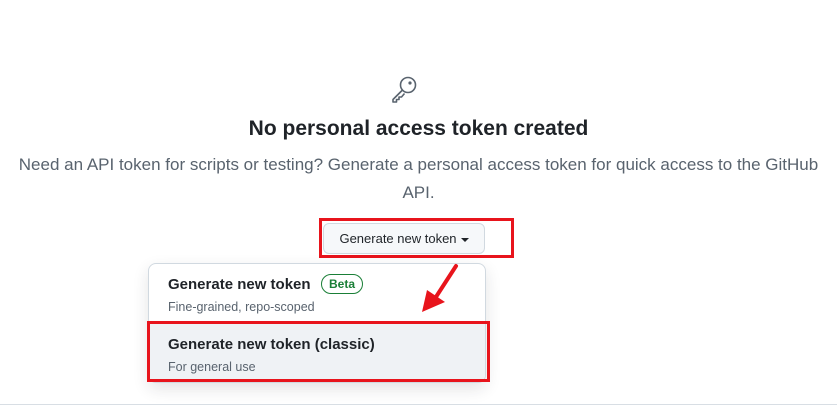 The height and width of the screenshot is (407, 837). What do you see at coordinates (318, 351) in the screenshot?
I see `highlight-box-classic-item` at bounding box center [318, 351].